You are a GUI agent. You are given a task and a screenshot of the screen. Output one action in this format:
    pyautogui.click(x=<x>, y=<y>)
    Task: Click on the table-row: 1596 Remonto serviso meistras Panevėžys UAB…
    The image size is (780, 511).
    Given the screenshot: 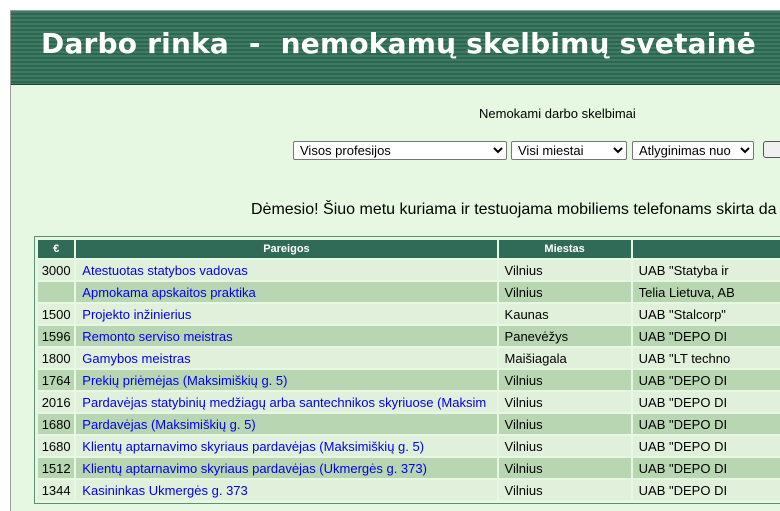 What is the action you would take?
    pyautogui.click(x=409, y=336)
    